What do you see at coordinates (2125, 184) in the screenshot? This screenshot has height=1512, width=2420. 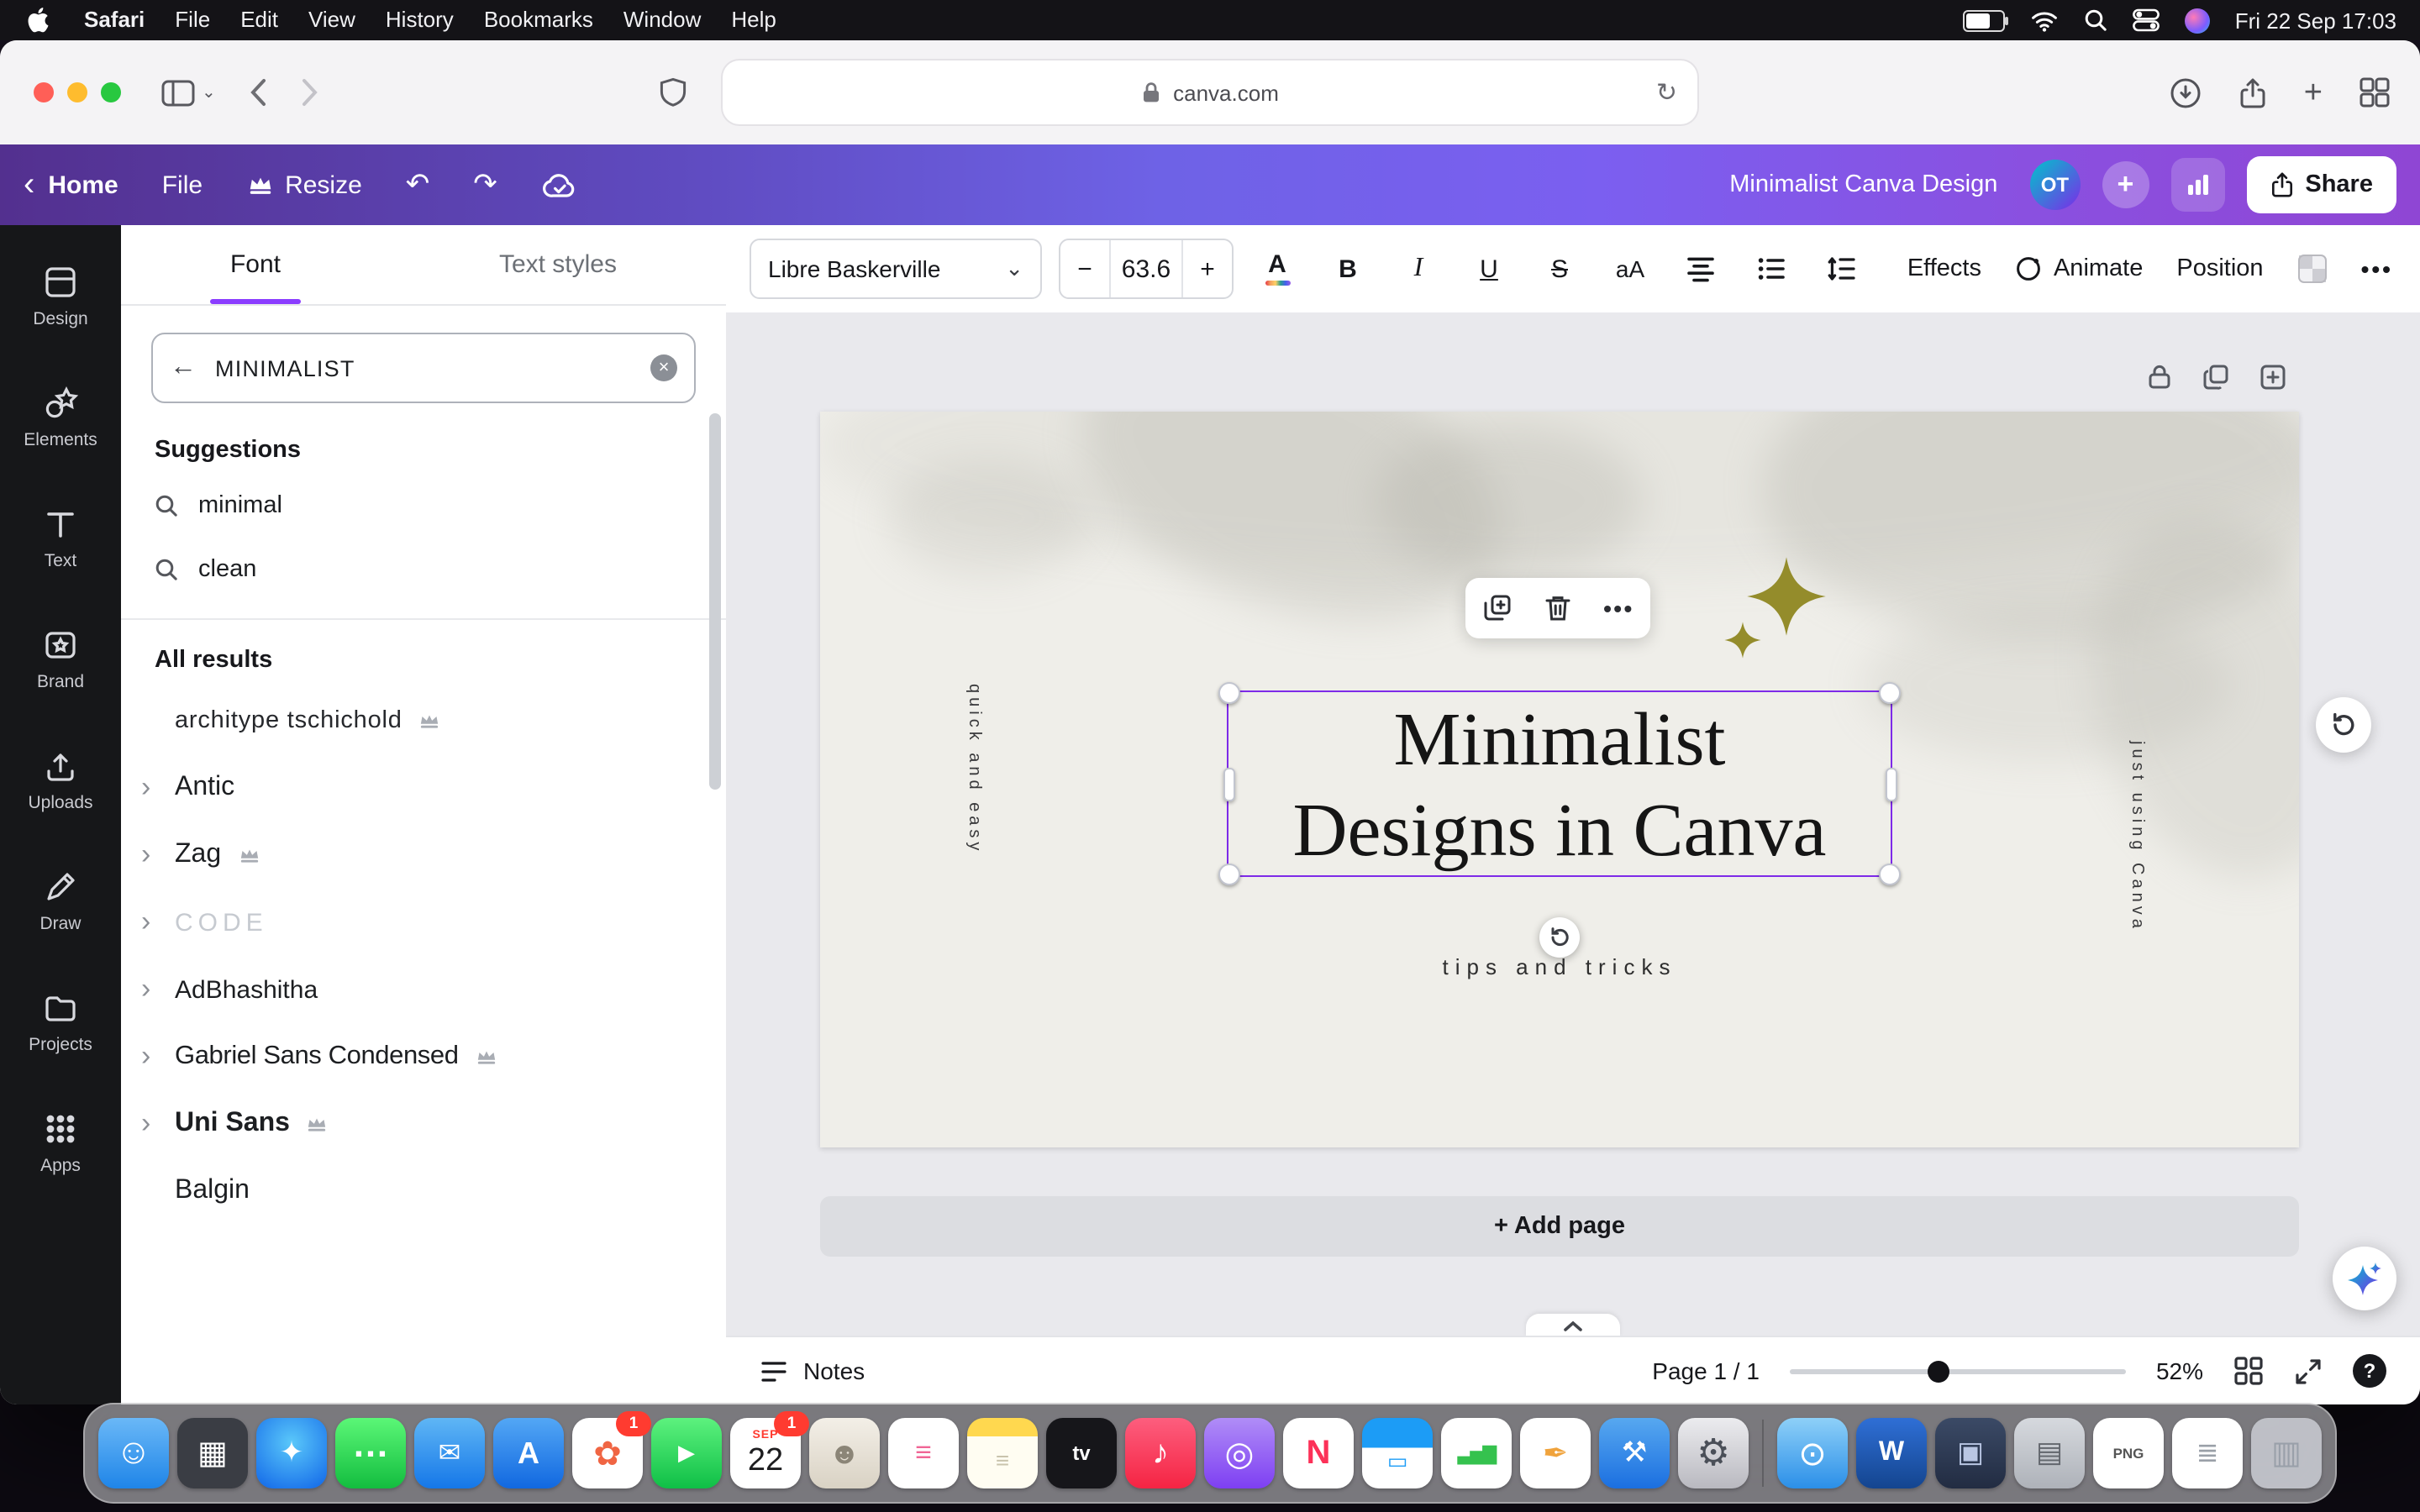 I see `add-member-button: +` at bounding box center [2125, 184].